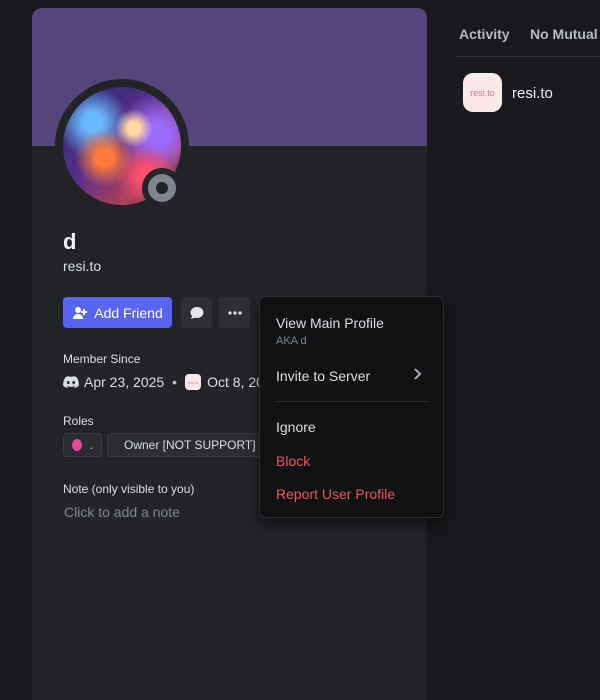 The height and width of the screenshot is (700, 600). I want to click on more-options-button, so click(234, 312).